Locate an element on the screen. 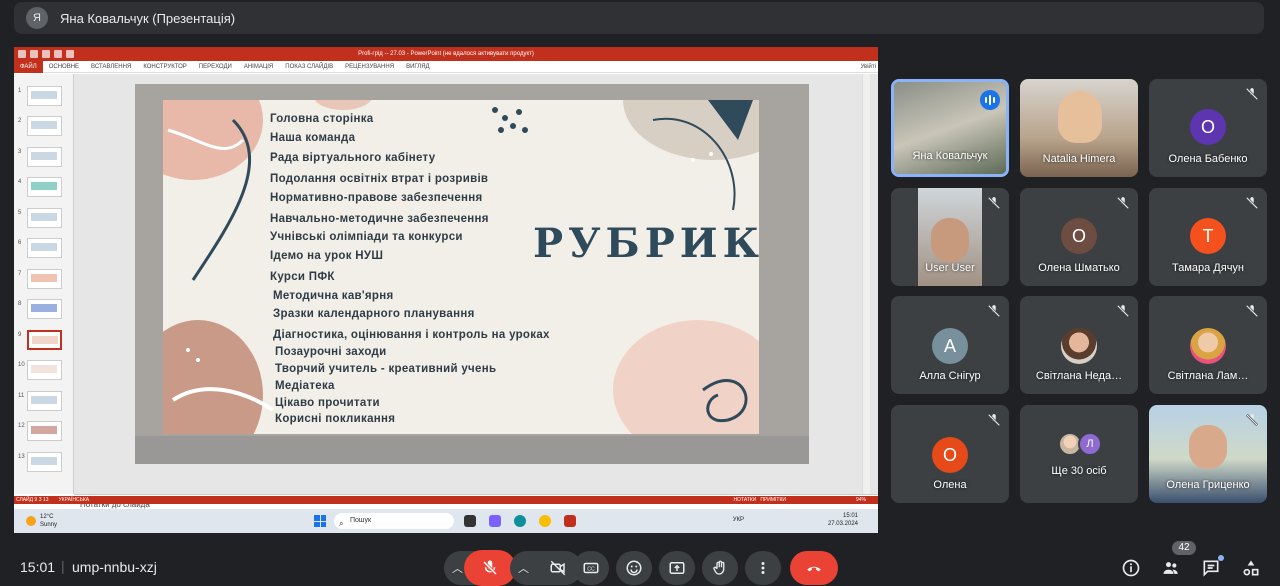  clock-time: 15:01 is located at coordinates (850, 516).